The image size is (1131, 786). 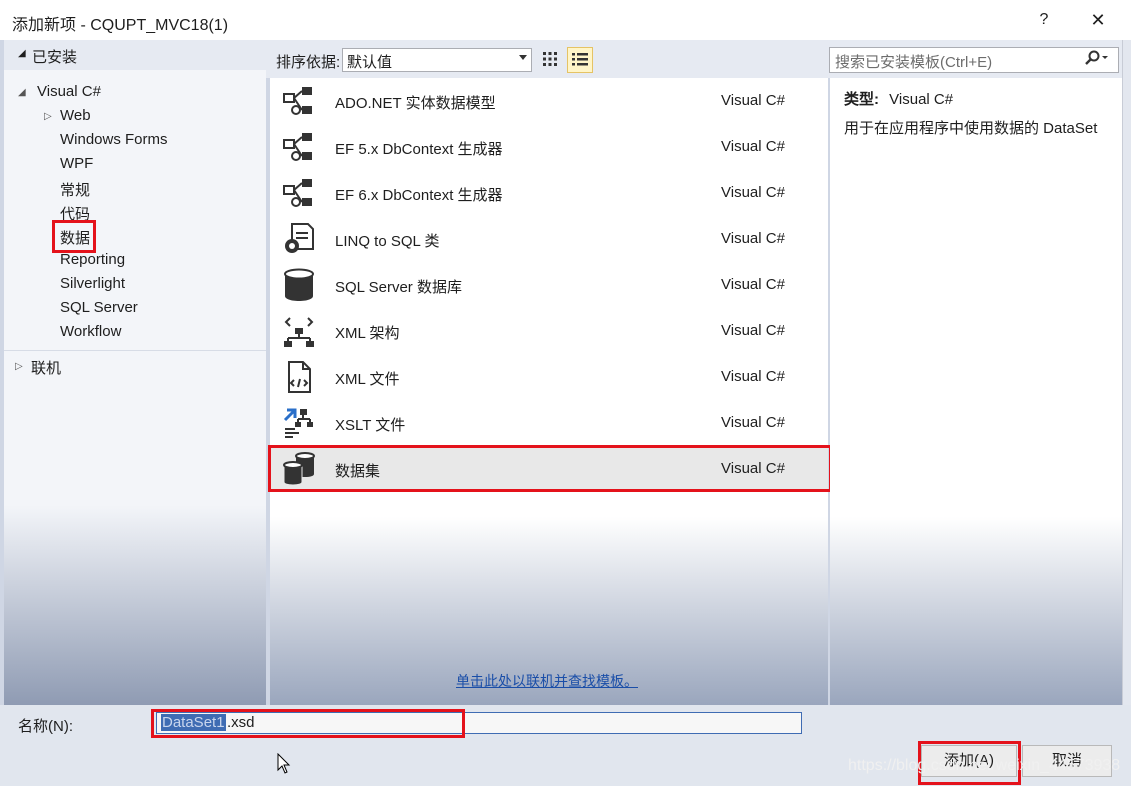 I want to click on template-name: SQL Server 数据库, so click(x=398, y=287).